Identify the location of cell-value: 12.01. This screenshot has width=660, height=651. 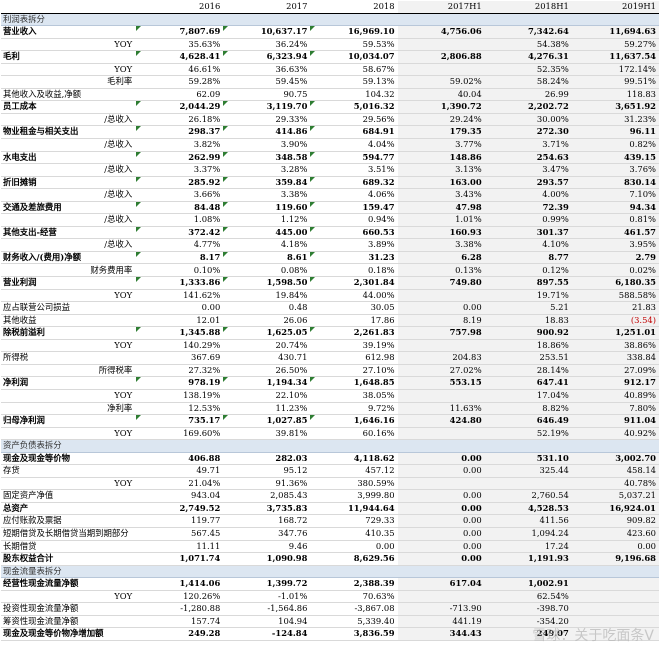
(180, 321).